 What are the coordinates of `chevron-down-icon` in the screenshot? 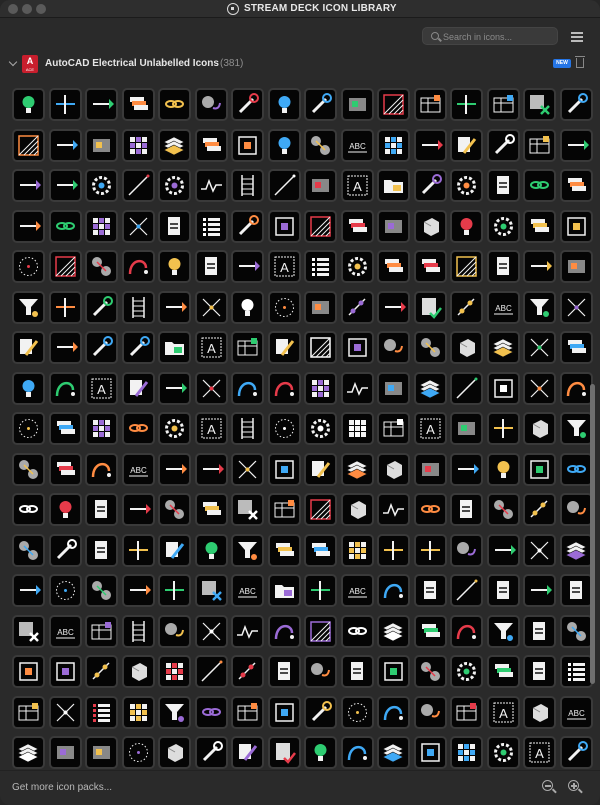 It's located at (13, 62).